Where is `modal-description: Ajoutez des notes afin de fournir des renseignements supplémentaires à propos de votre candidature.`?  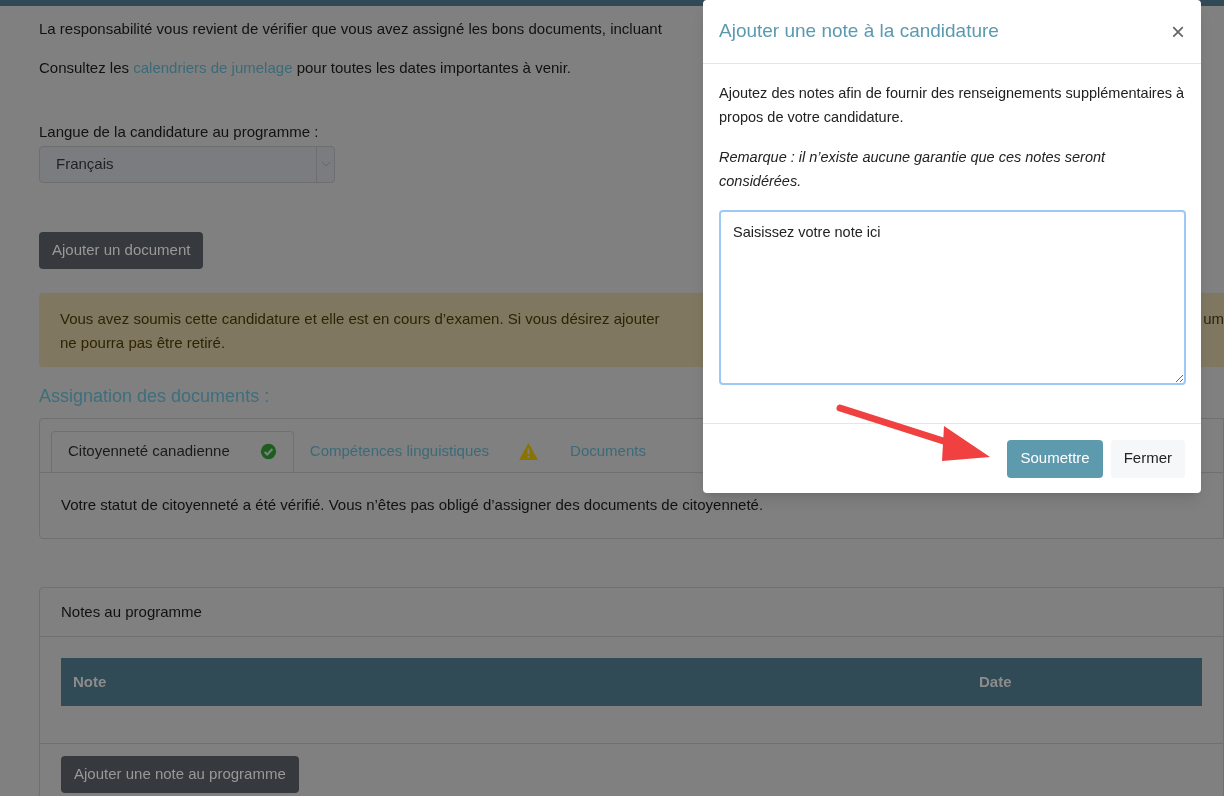
modal-description: Ajoutez des notes afin de fournir des renseignements supplémentaires à propos de votre candidature. is located at coordinates (952, 105).